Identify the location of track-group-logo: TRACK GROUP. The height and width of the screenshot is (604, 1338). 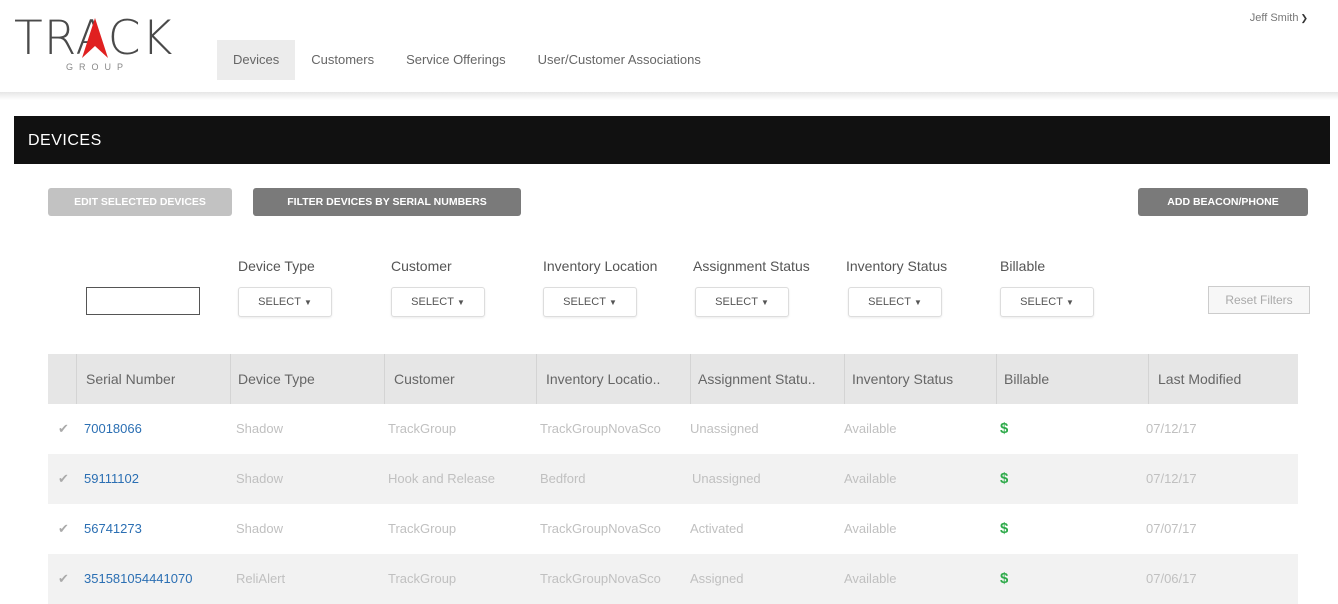
(93, 44).